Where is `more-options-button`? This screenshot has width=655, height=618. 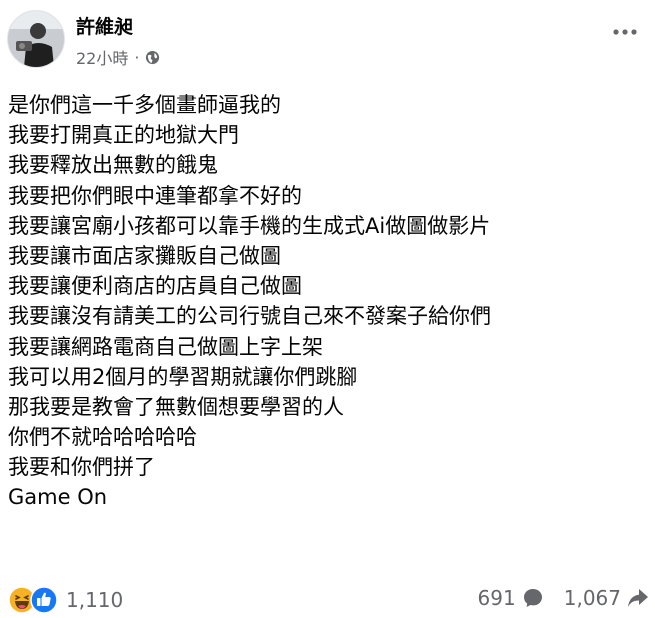 more-options-button is located at coordinates (625, 32).